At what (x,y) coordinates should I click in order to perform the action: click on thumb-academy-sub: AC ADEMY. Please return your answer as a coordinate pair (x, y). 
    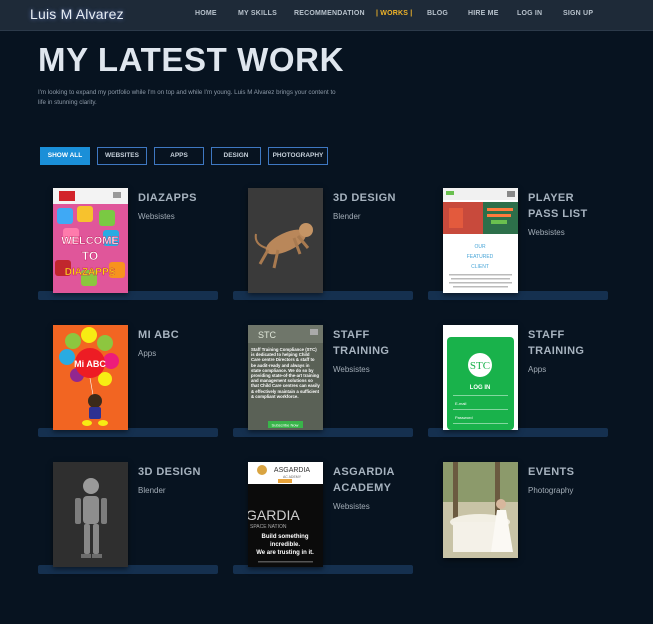
    Looking at the image, I should click on (292, 477).